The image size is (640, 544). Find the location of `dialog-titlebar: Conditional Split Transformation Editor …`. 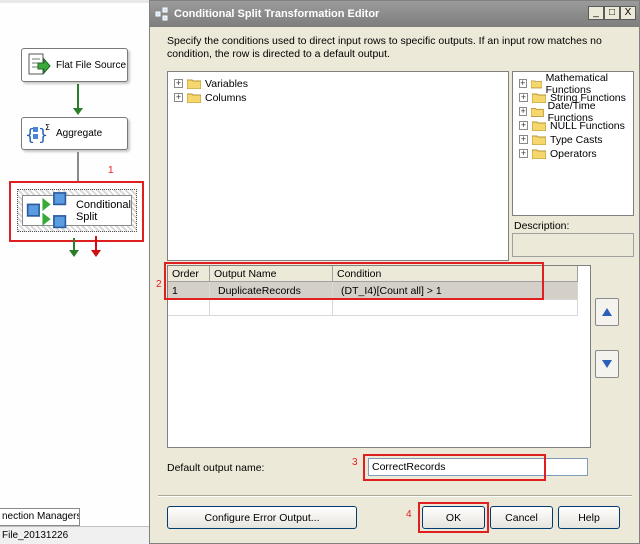

dialog-titlebar: Conditional Split Transformation Editor … is located at coordinates (394, 14).